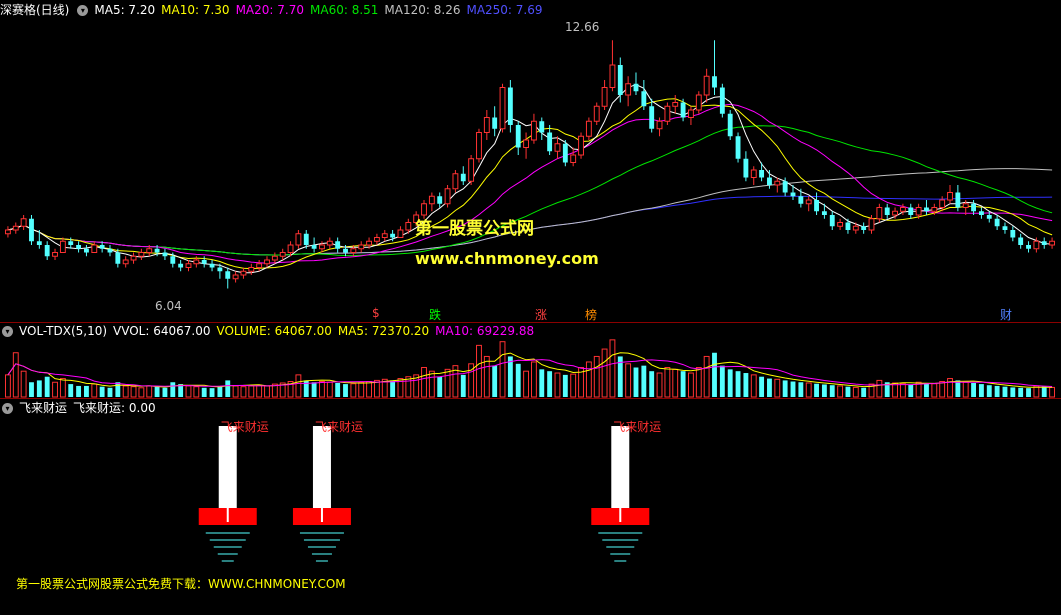  I want to click on low-price-label: 6.04, so click(168, 306).